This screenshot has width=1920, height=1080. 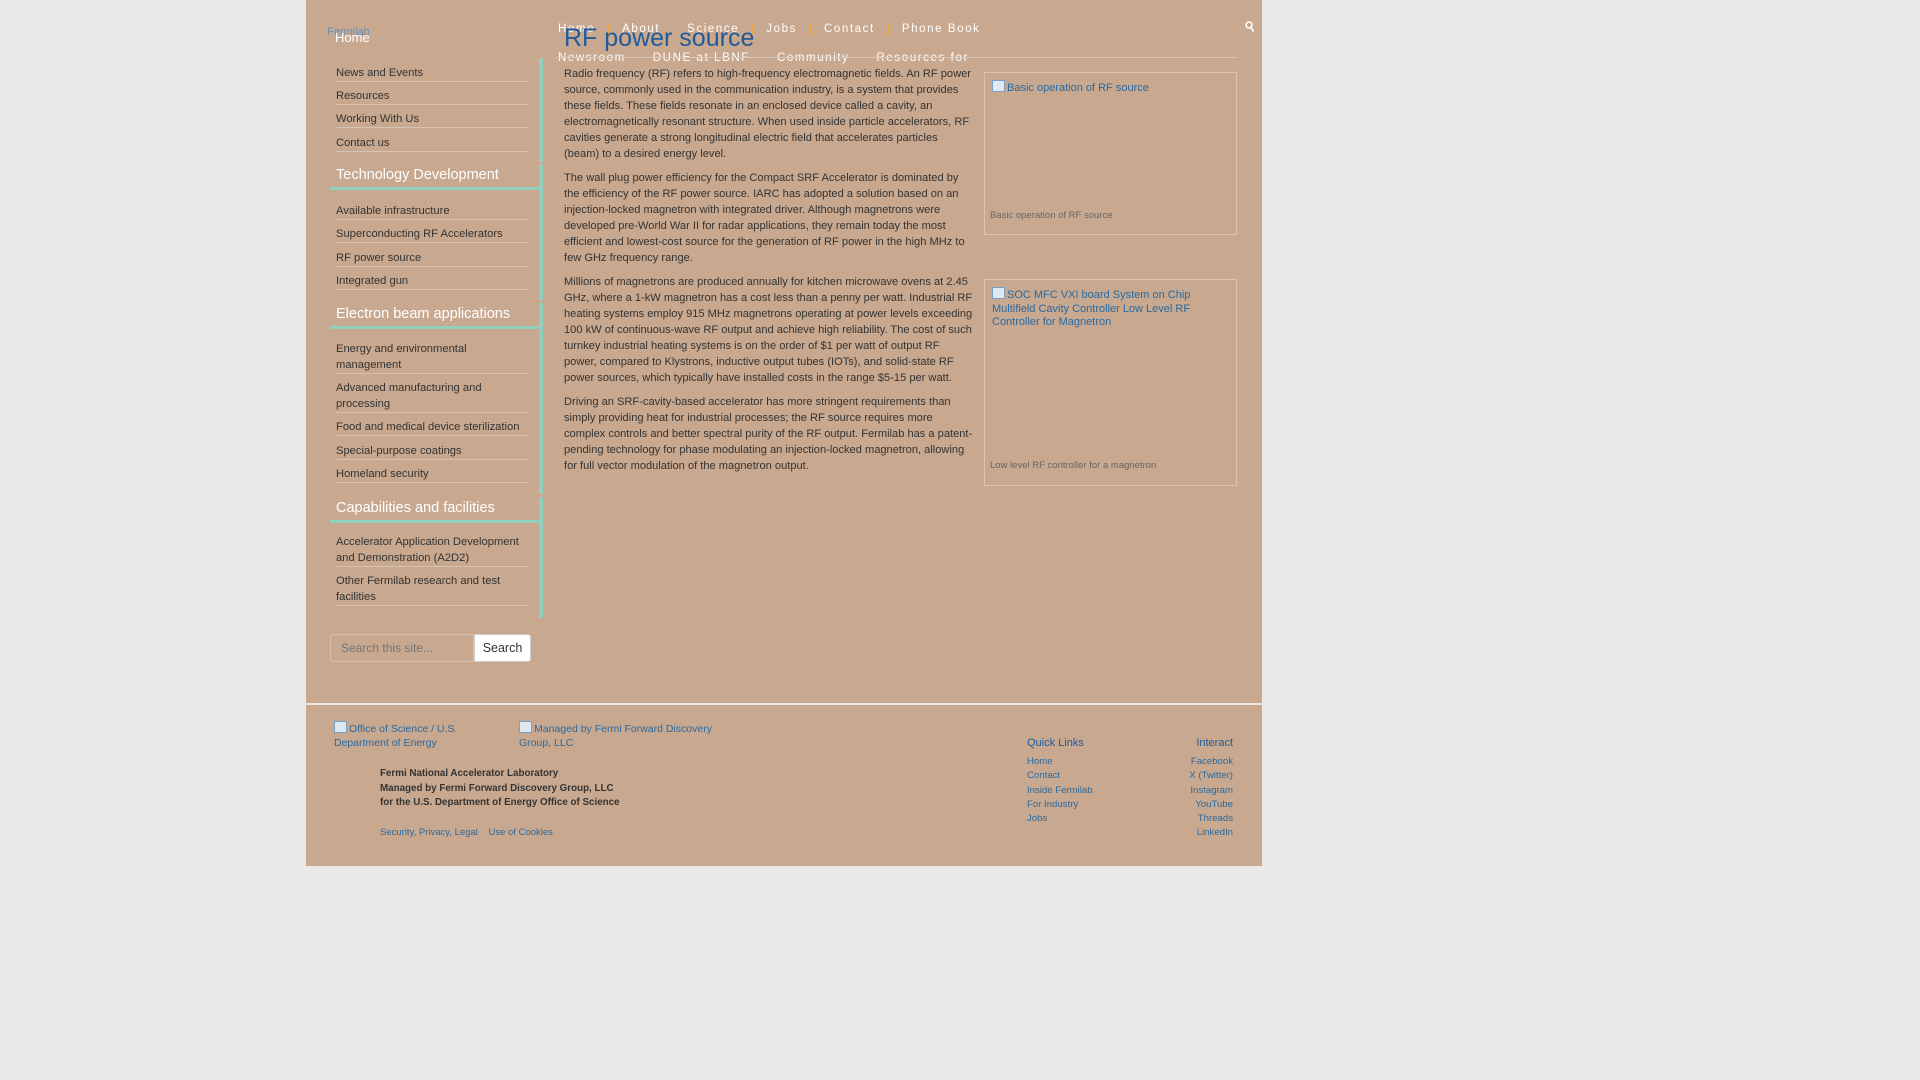 I want to click on social-youtube: YouTube, so click(x=1179, y=805).